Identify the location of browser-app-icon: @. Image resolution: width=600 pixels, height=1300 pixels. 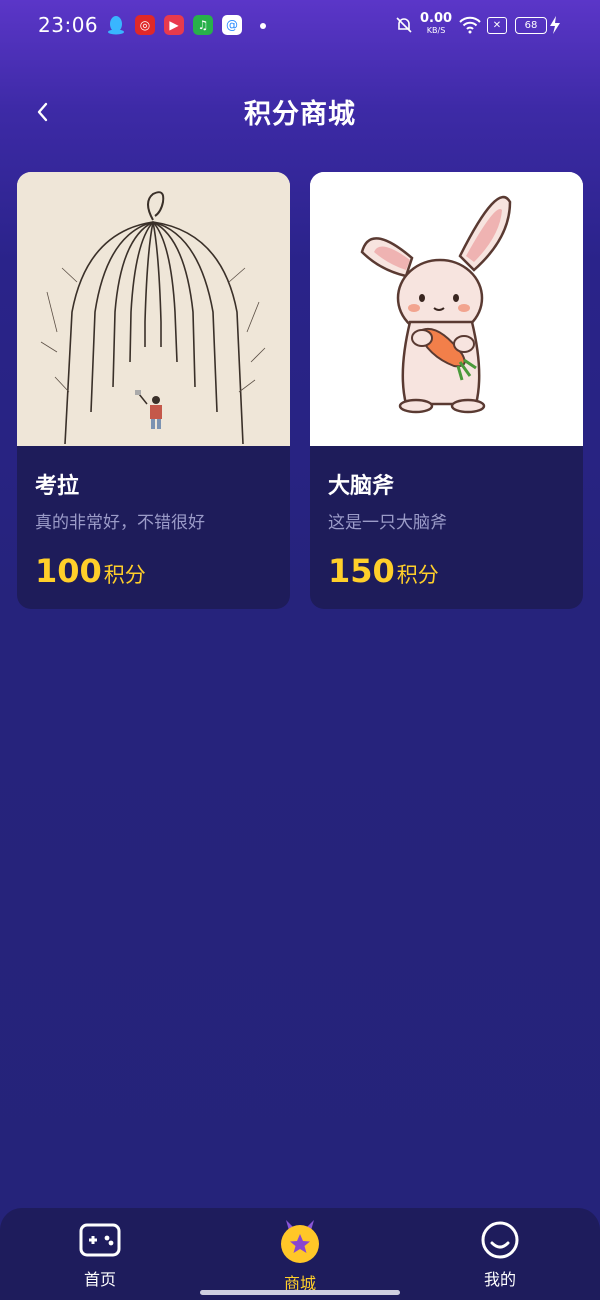
(232, 25).